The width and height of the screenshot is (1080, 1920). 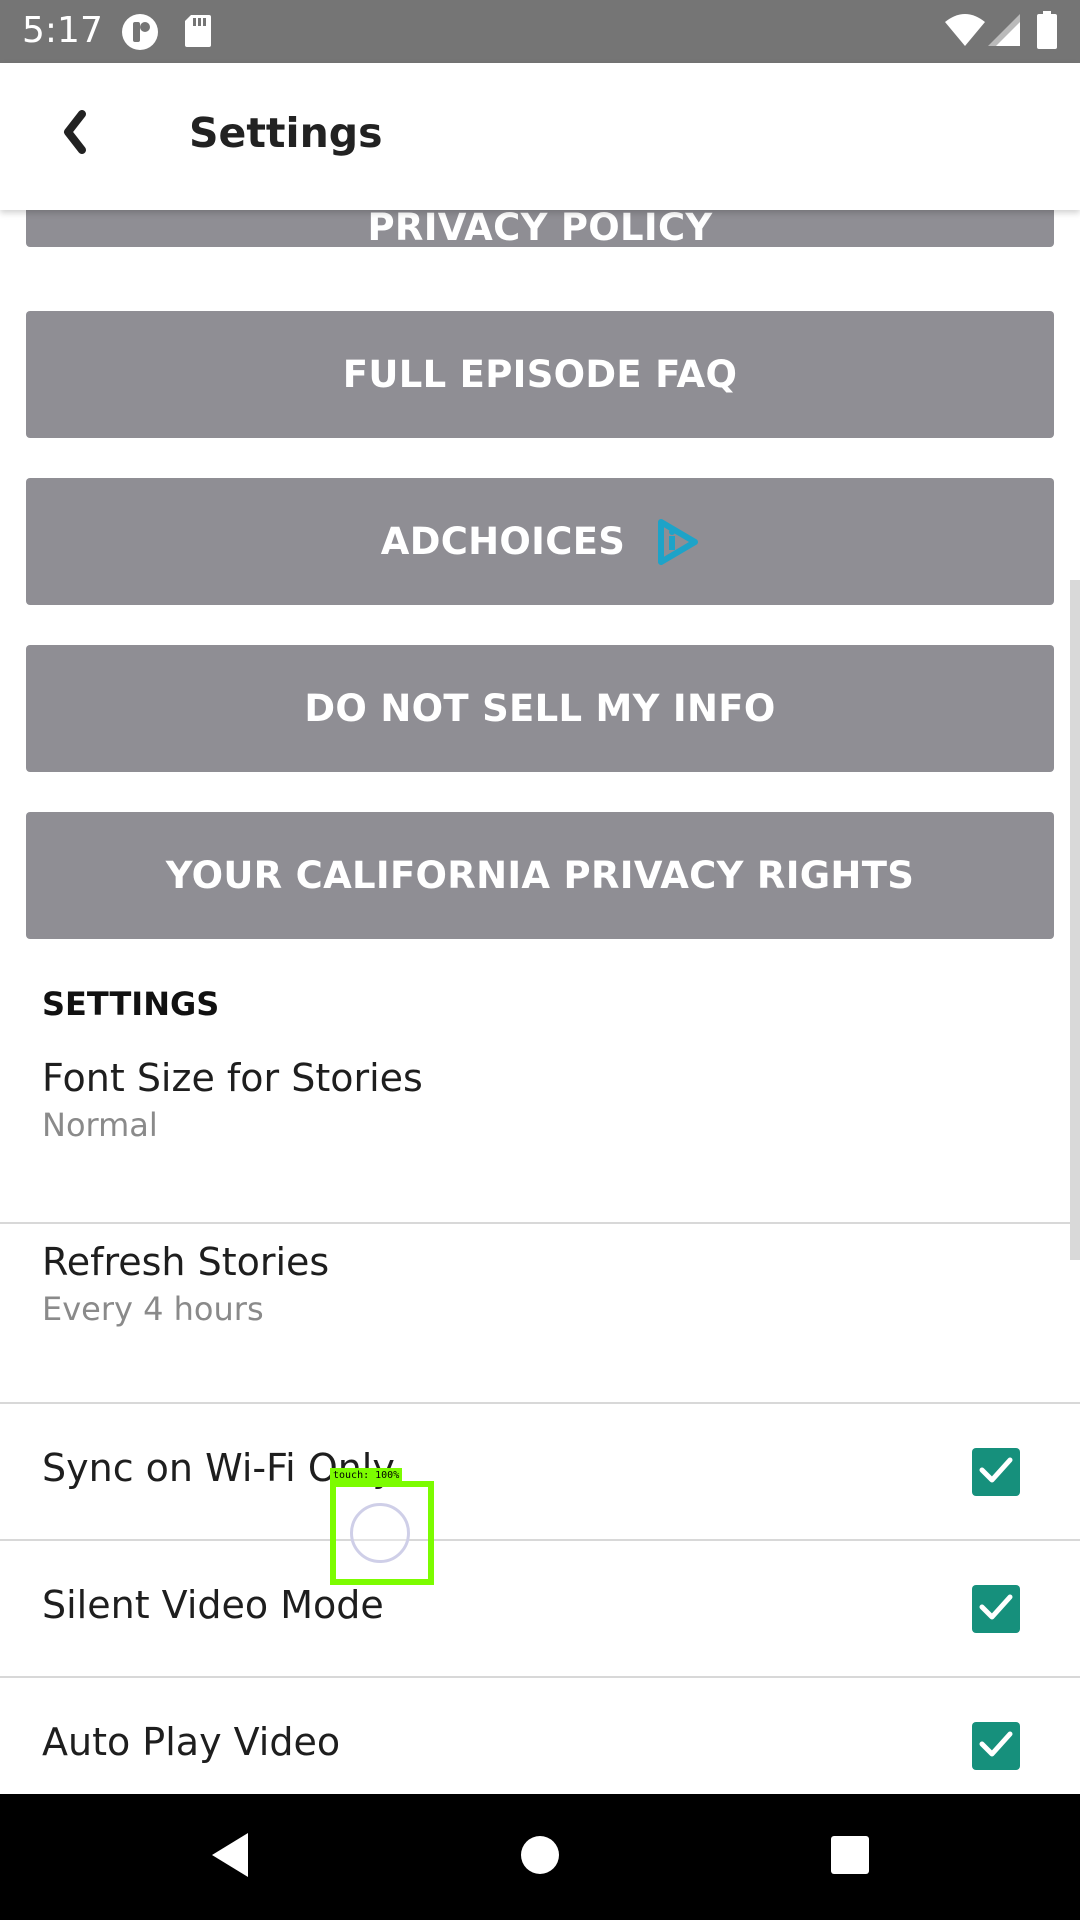 I want to click on auto-play-setting: Auto Play Video, so click(x=540, y=1736).